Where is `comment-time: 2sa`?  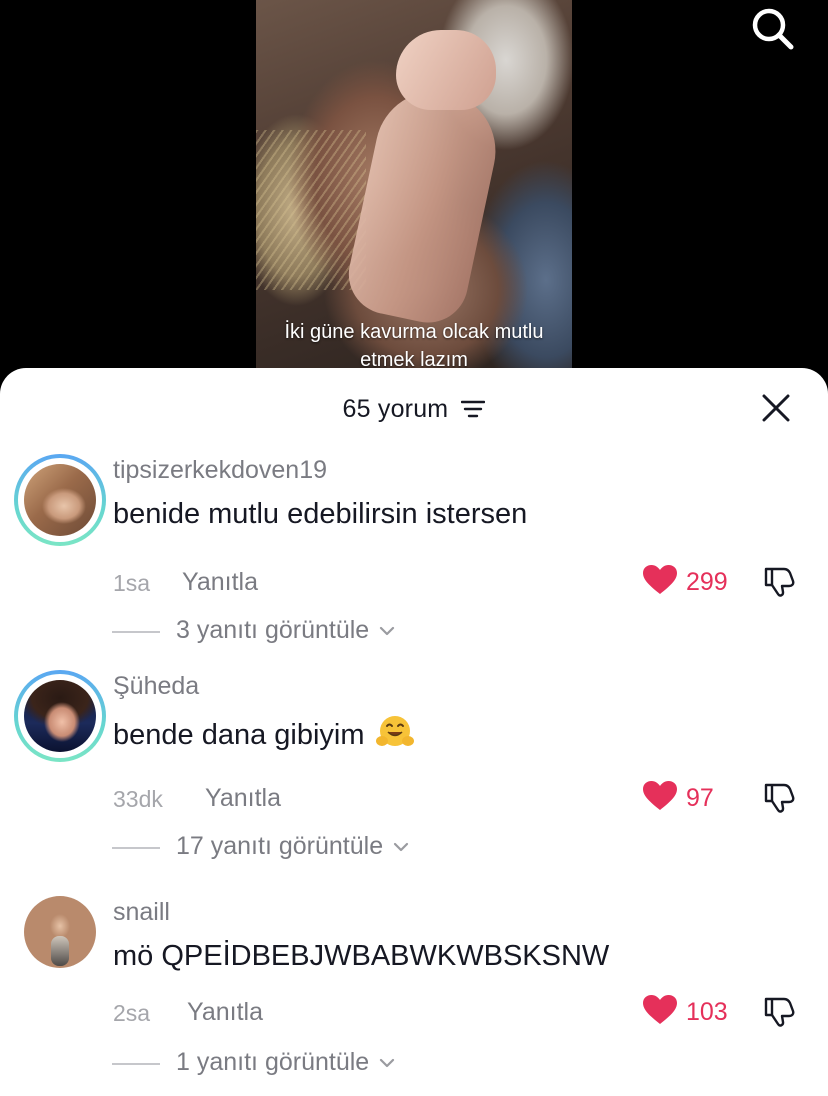
comment-time: 2sa is located at coordinates (132, 1013).